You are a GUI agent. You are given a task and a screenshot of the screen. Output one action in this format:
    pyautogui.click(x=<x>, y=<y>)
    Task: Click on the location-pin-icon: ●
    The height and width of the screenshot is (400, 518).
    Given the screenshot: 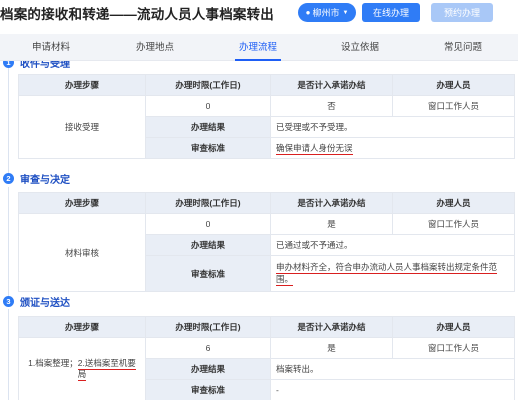 What is the action you would take?
    pyautogui.click(x=308, y=12)
    